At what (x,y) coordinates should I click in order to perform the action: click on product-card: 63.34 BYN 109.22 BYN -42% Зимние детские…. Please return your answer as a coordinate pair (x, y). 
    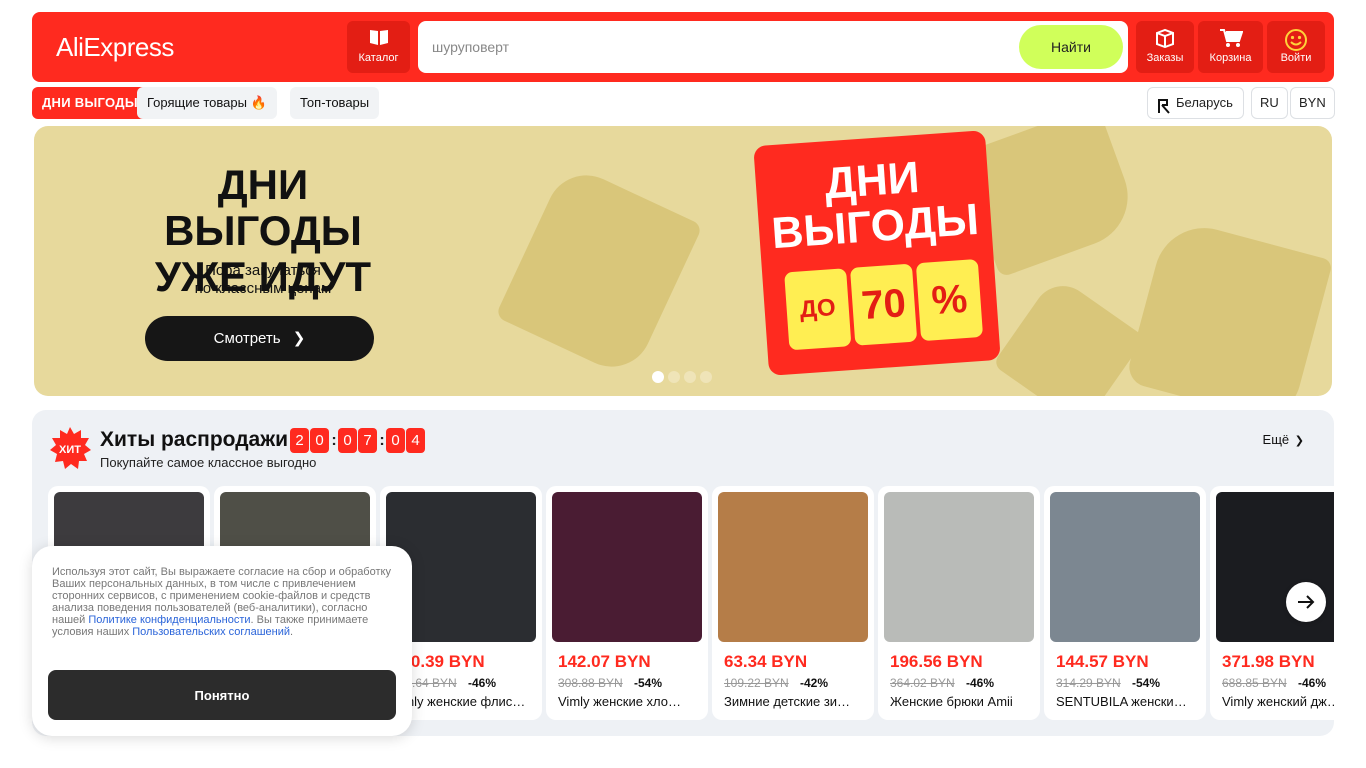
    Looking at the image, I should click on (793, 603).